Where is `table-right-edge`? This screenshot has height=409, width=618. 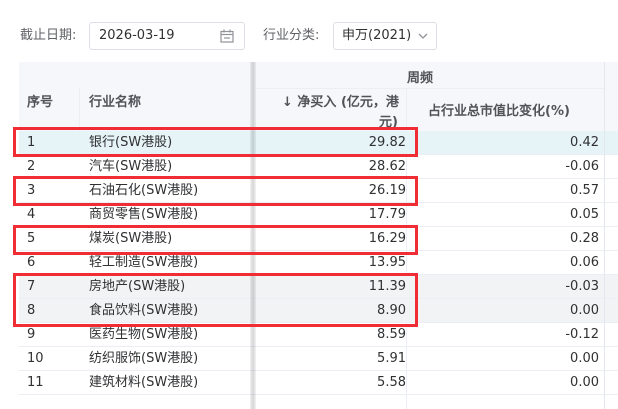
table-right-edge is located at coordinates (604, 235).